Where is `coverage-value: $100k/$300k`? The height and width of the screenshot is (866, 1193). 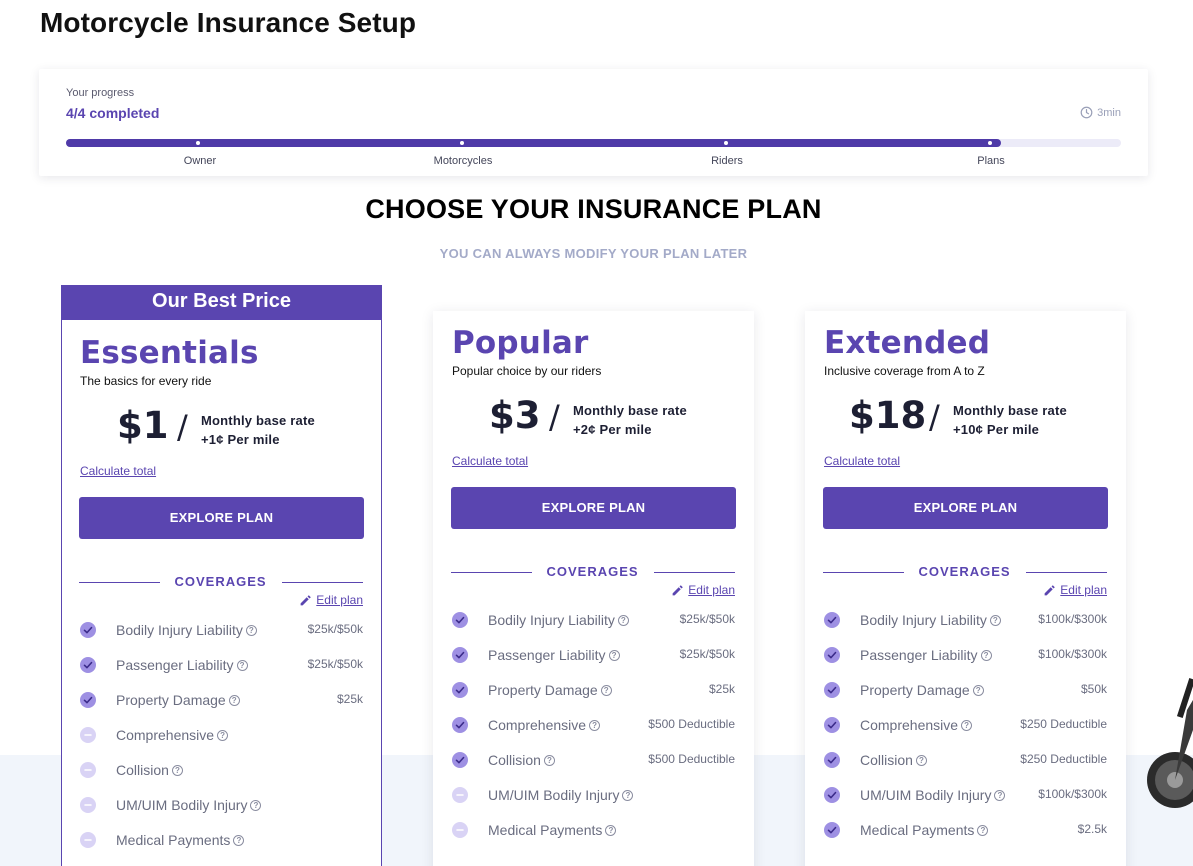 coverage-value: $100k/$300k is located at coordinates (1072, 794).